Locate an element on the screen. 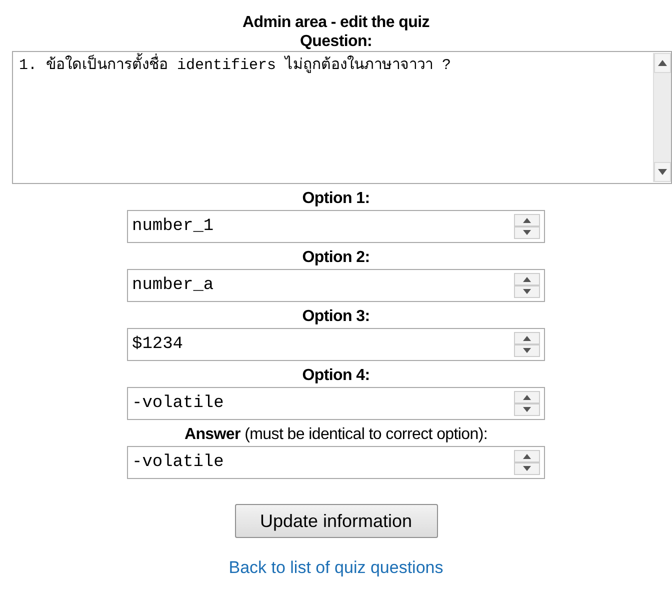 The height and width of the screenshot is (590, 672). answer-label: Answer (must be identical to correct option): is located at coordinates (336, 434).